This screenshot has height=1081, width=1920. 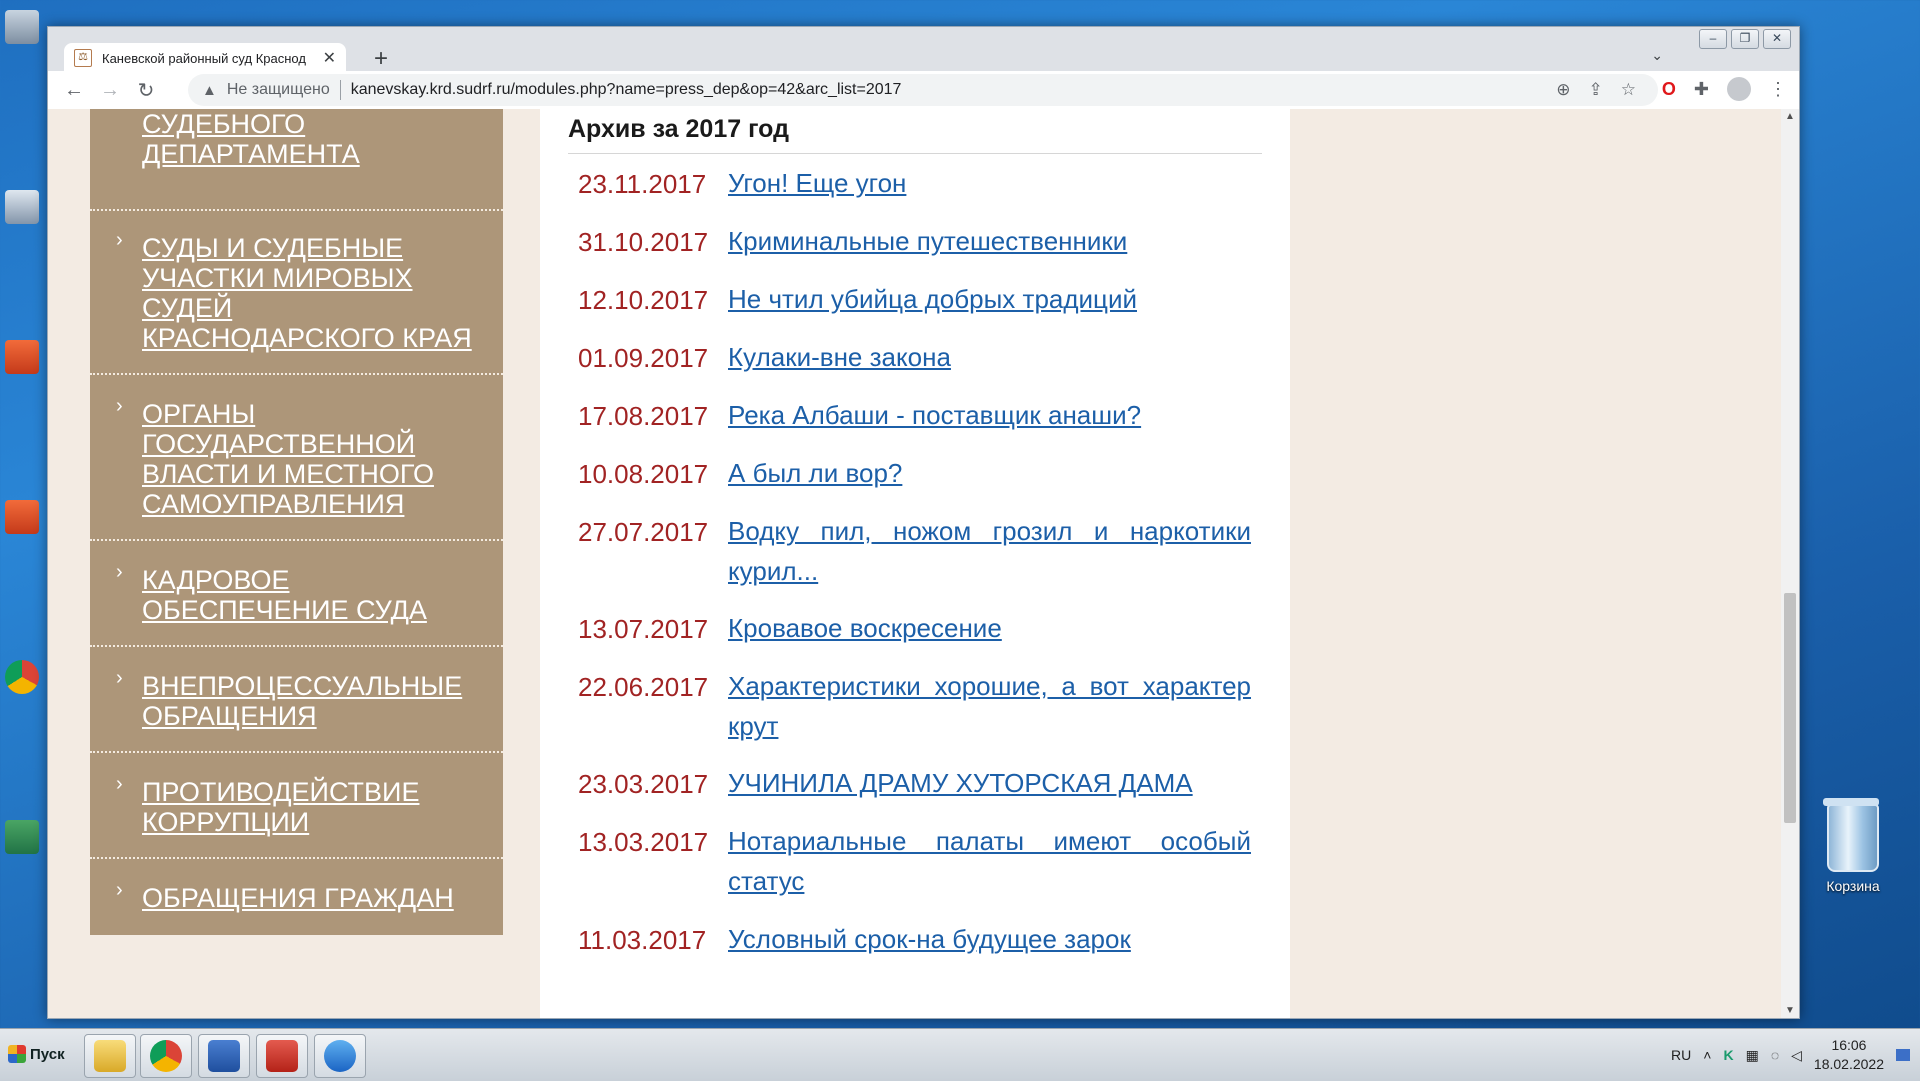 What do you see at coordinates (1628, 90) in the screenshot?
I see `bookmark-star-icon: ☆` at bounding box center [1628, 90].